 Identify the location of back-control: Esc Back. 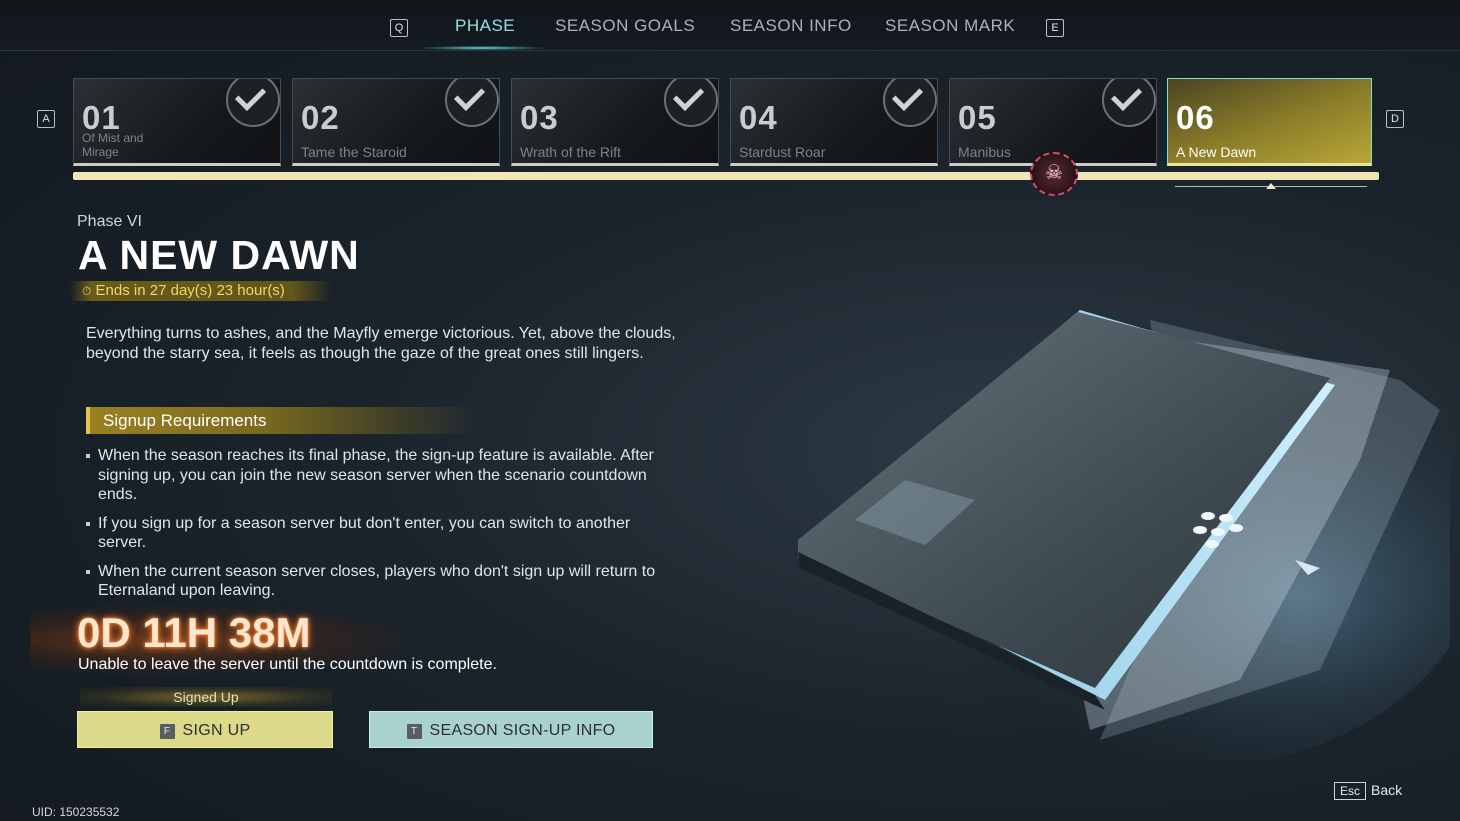
(1368, 791).